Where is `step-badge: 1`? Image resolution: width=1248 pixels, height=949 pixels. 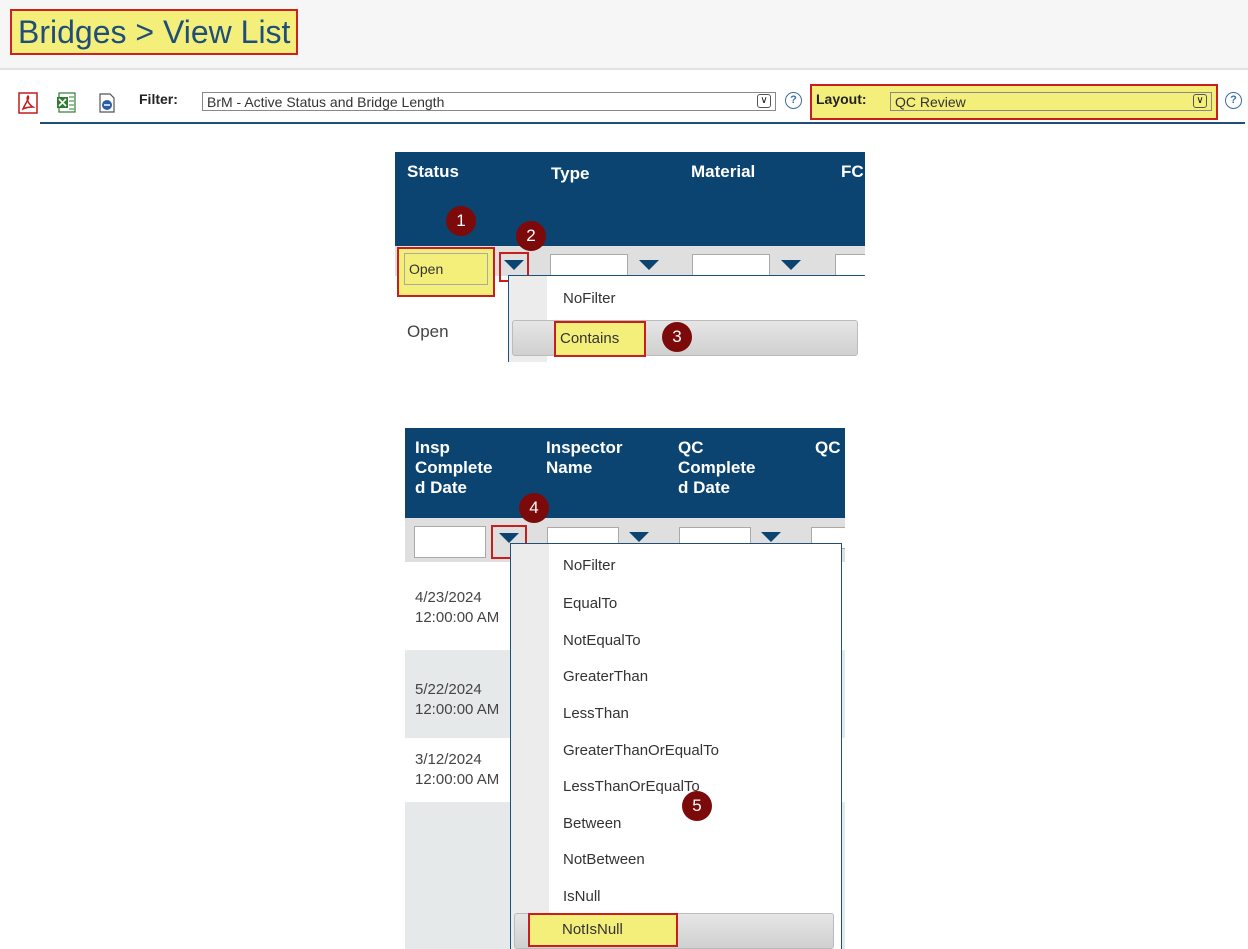 step-badge: 1 is located at coordinates (461, 221).